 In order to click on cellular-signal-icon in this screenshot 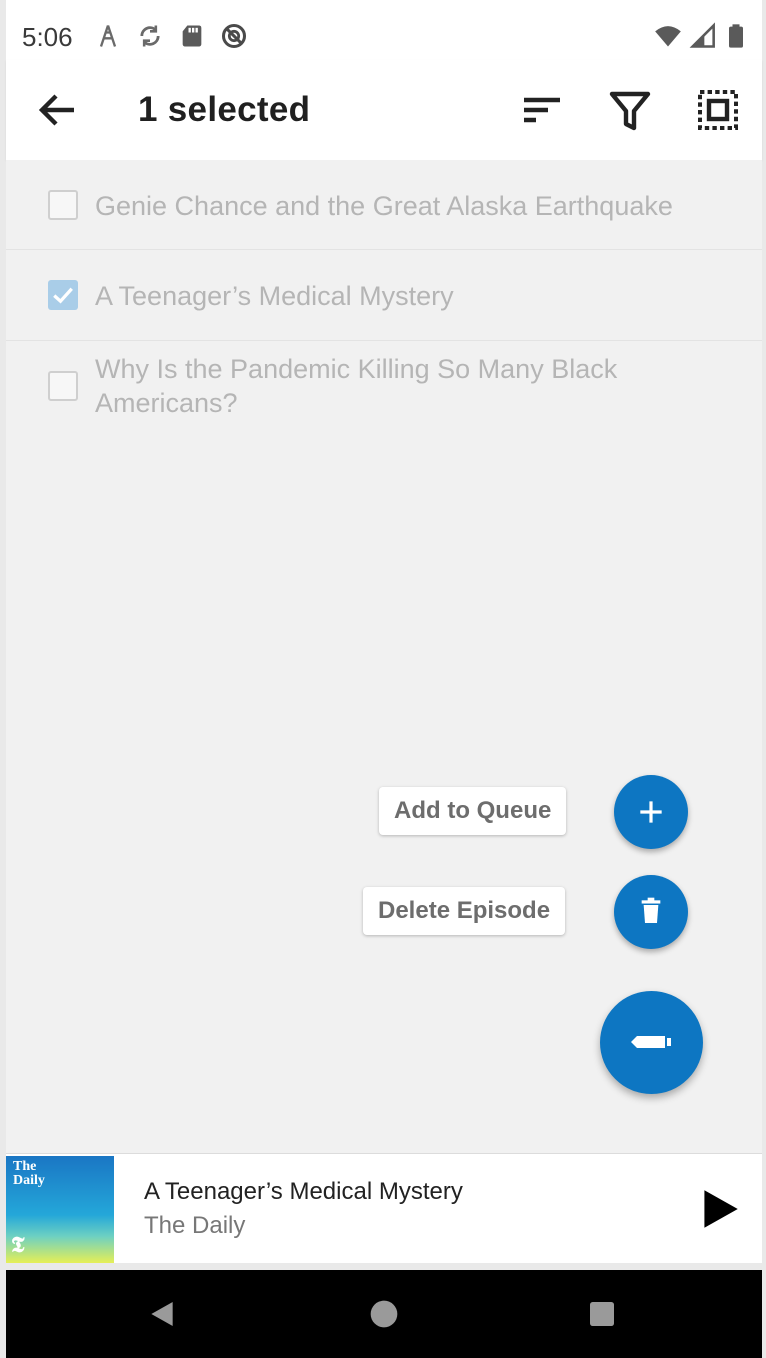, I will do `click(702, 35)`.